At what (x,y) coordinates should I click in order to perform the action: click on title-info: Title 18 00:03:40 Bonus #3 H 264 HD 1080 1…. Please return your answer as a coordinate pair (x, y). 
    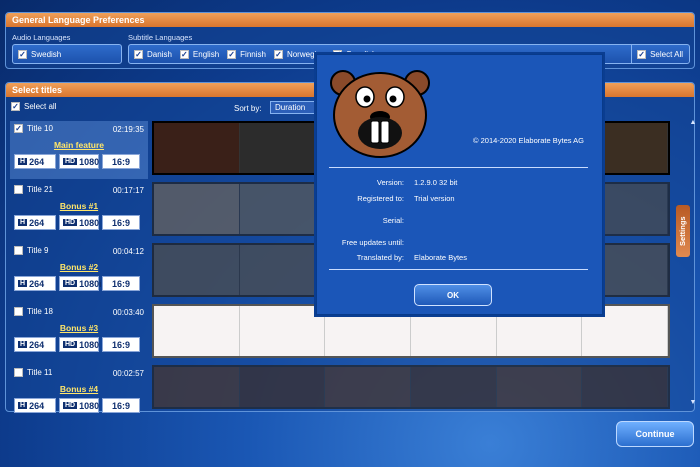
    Looking at the image, I should click on (79, 333).